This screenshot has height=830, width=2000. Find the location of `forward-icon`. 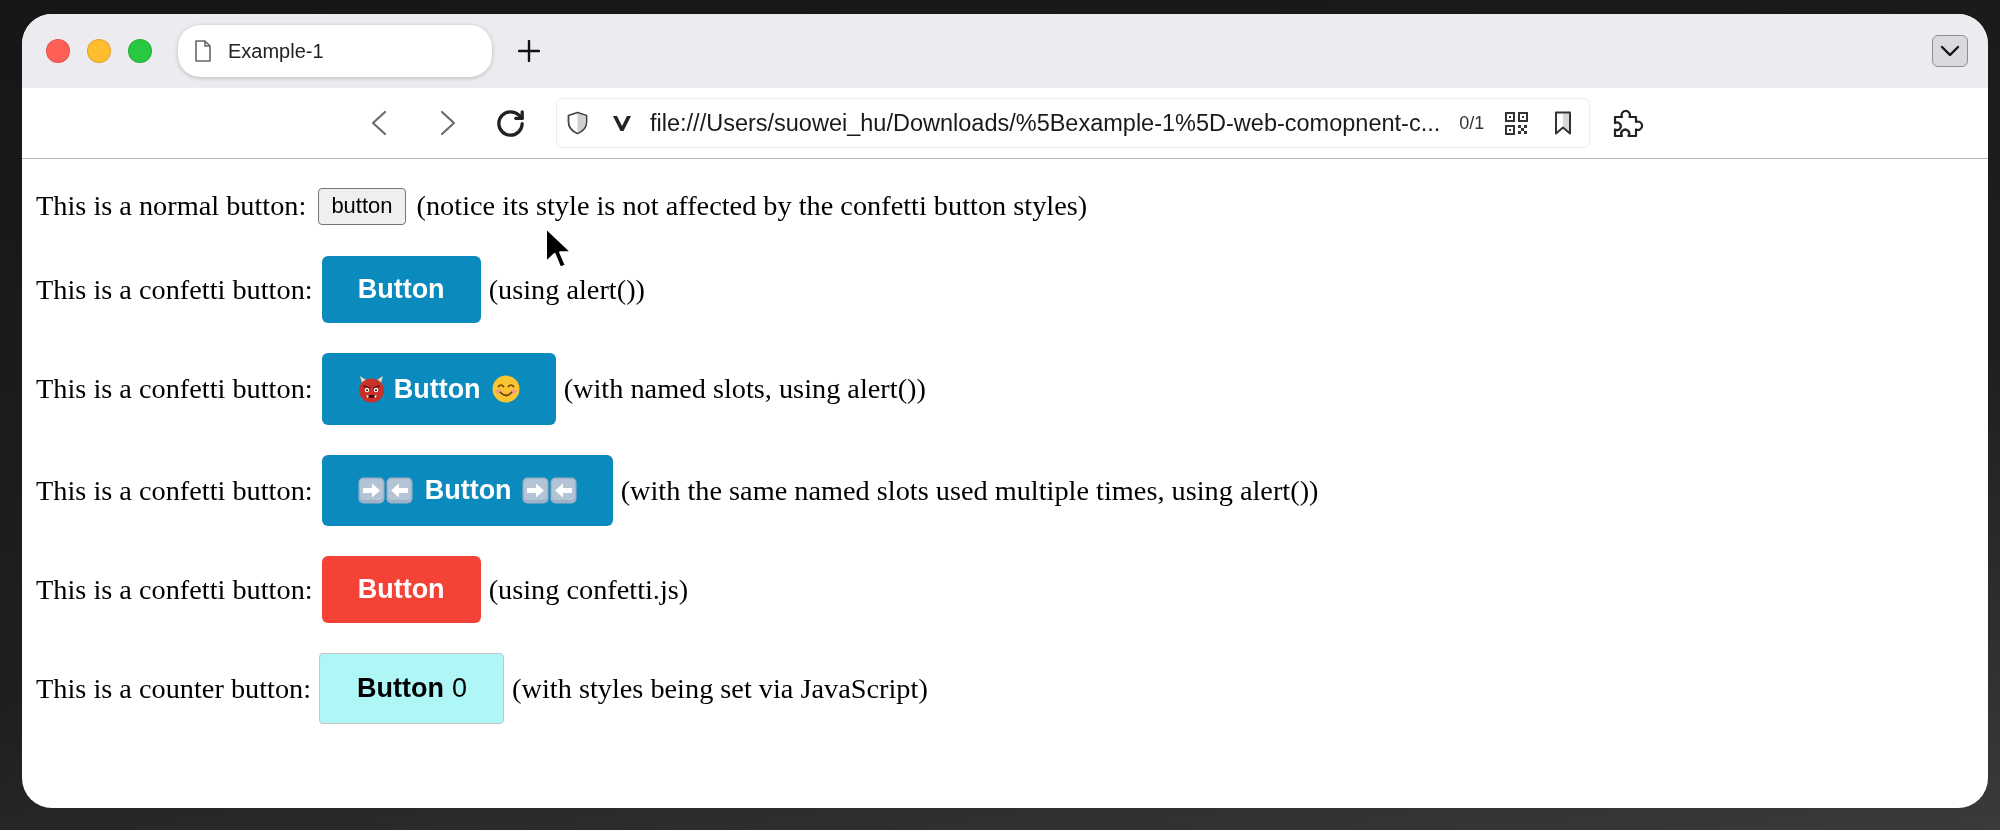

forward-icon is located at coordinates (448, 123).